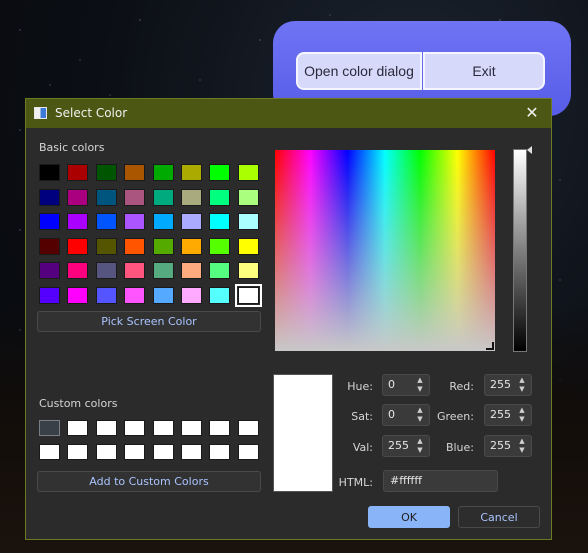  I want to click on ok-button: OK, so click(409, 517).